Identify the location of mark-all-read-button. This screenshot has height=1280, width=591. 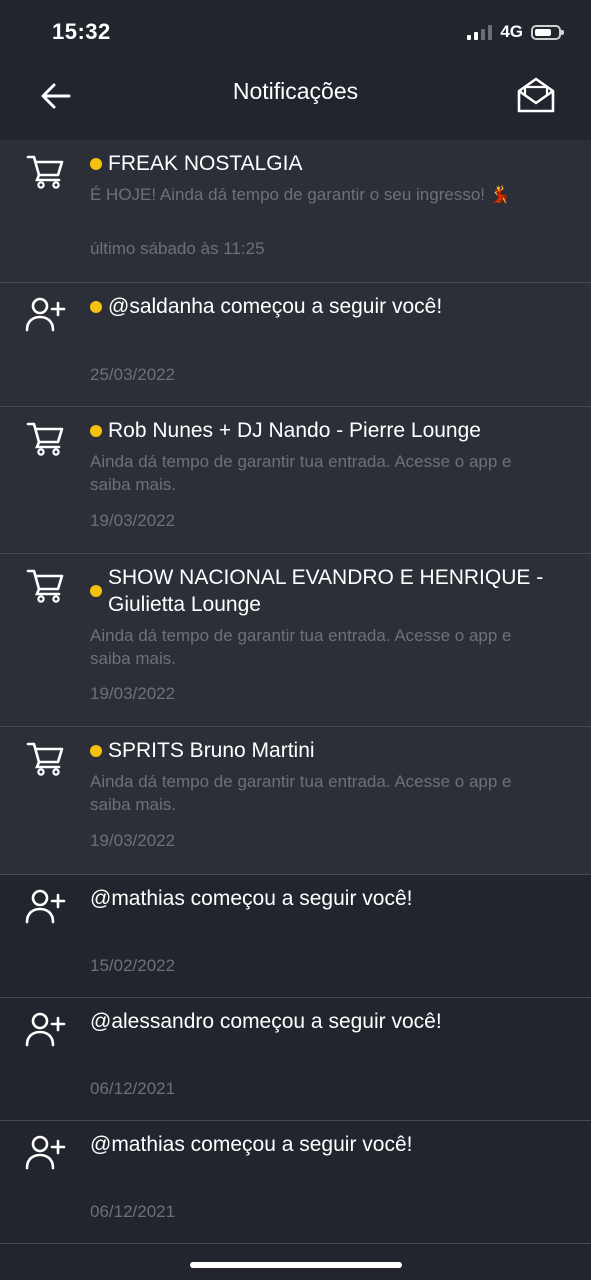
(536, 95).